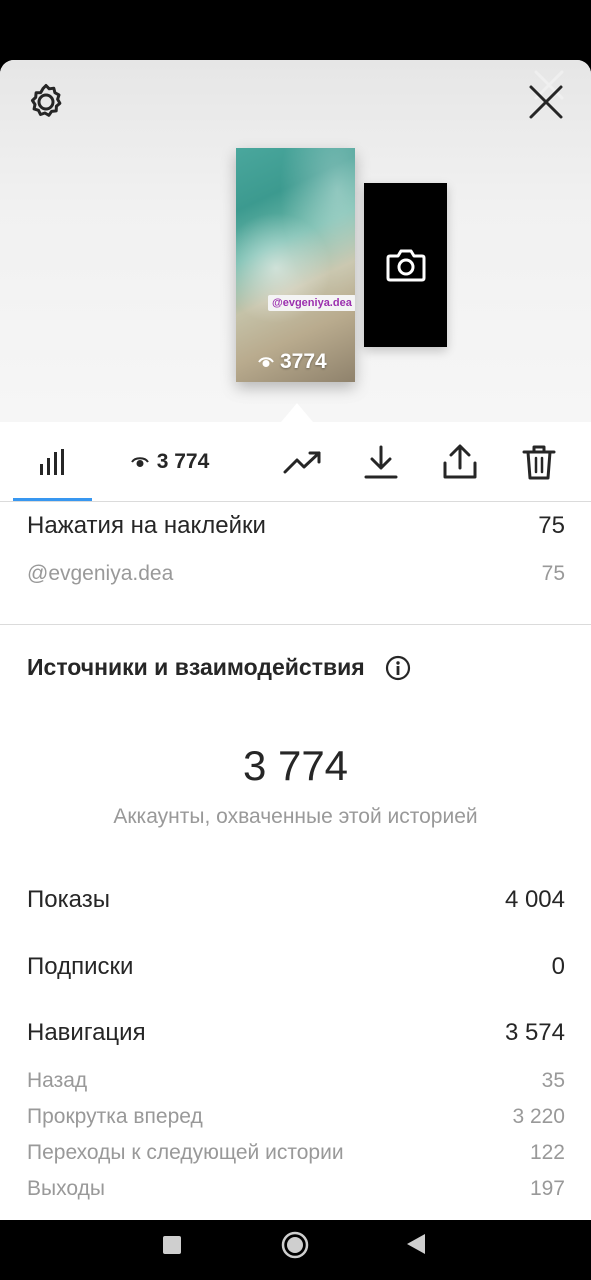  What do you see at coordinates (296, 967) in the screenshot?
I see `metric-row-follows: Подписки 0` at bounding box center [296, 967].